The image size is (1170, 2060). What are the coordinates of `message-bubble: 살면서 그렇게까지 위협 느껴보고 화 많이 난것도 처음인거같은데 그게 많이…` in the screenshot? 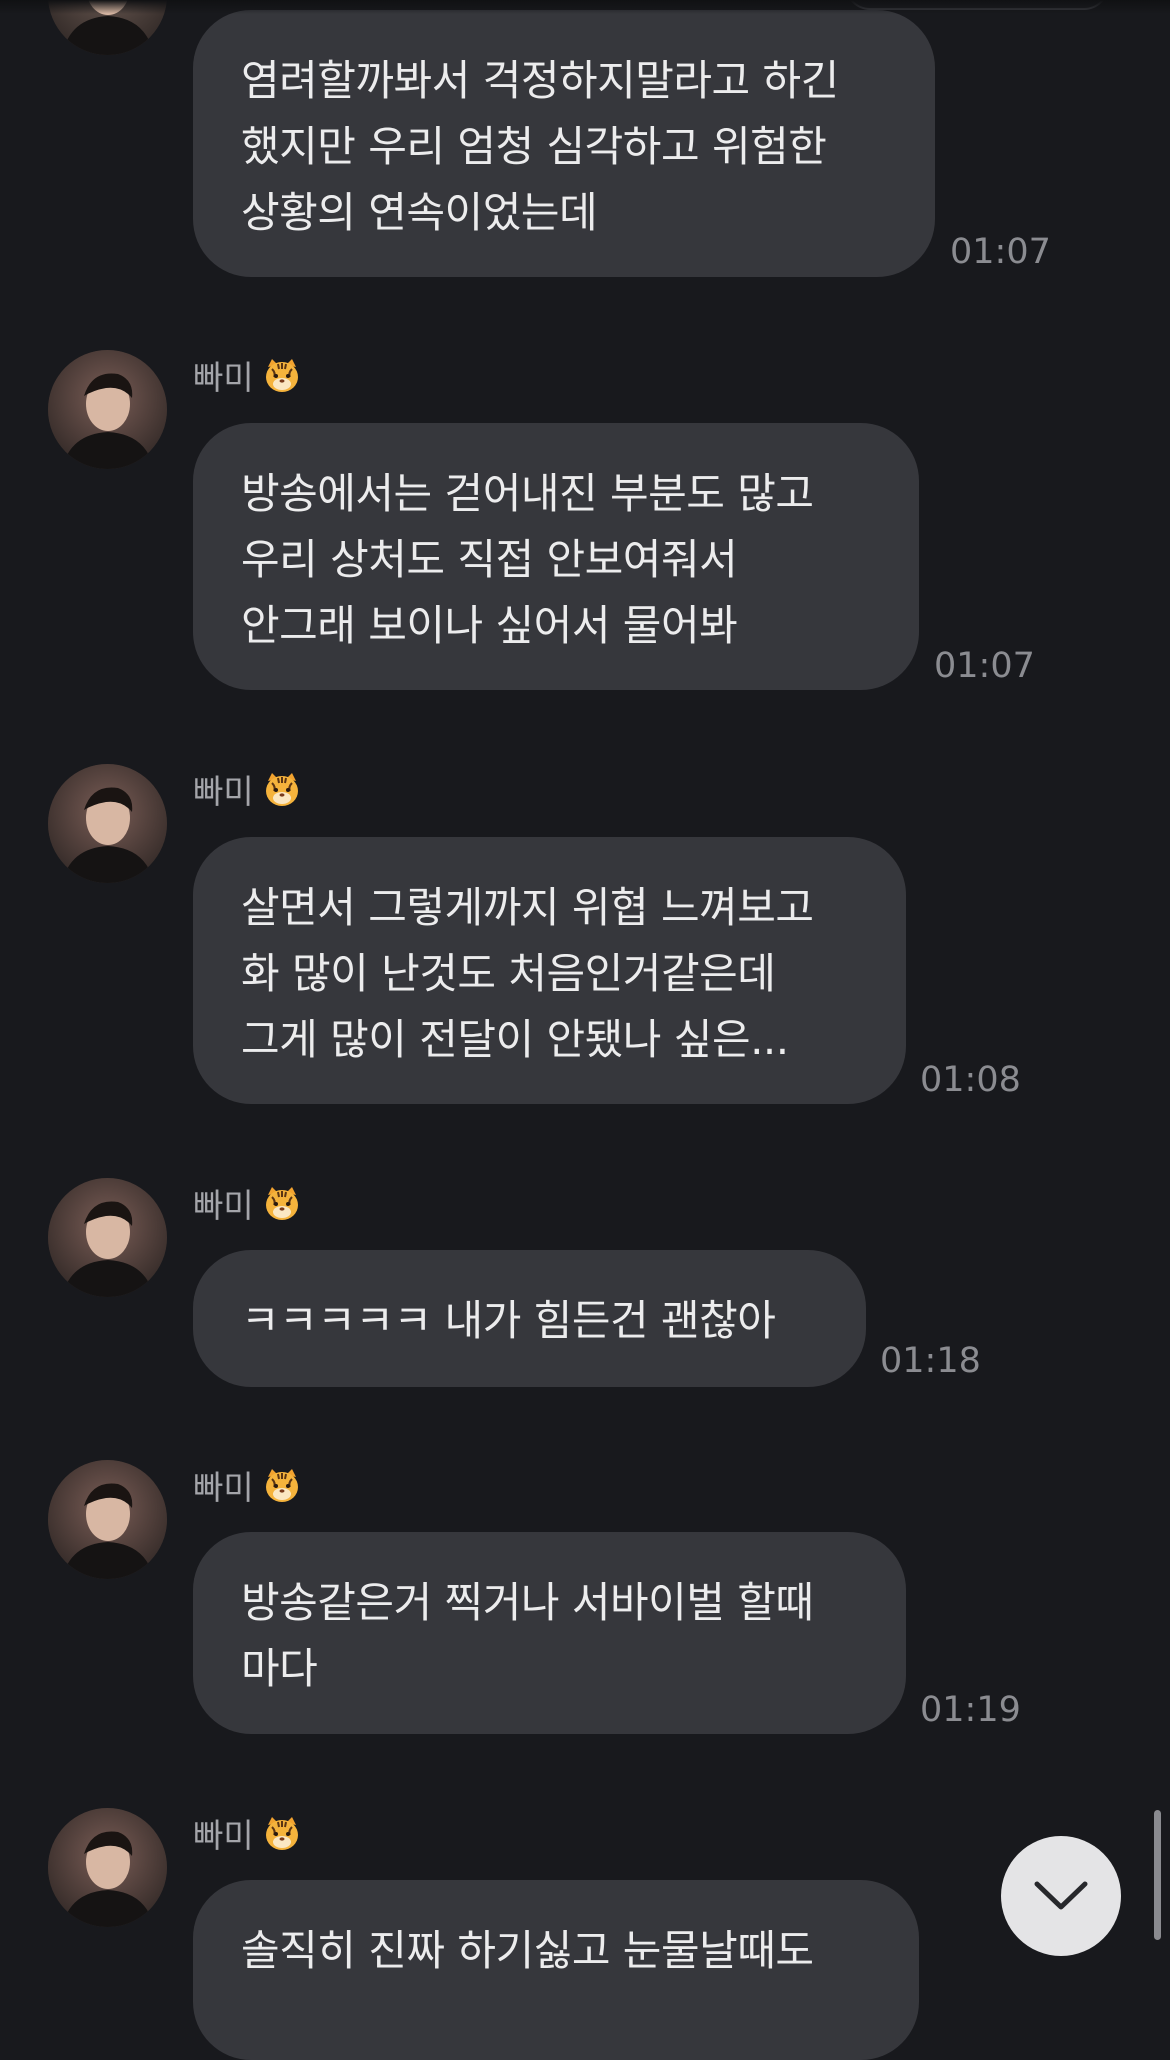 It's located at (549, 970).